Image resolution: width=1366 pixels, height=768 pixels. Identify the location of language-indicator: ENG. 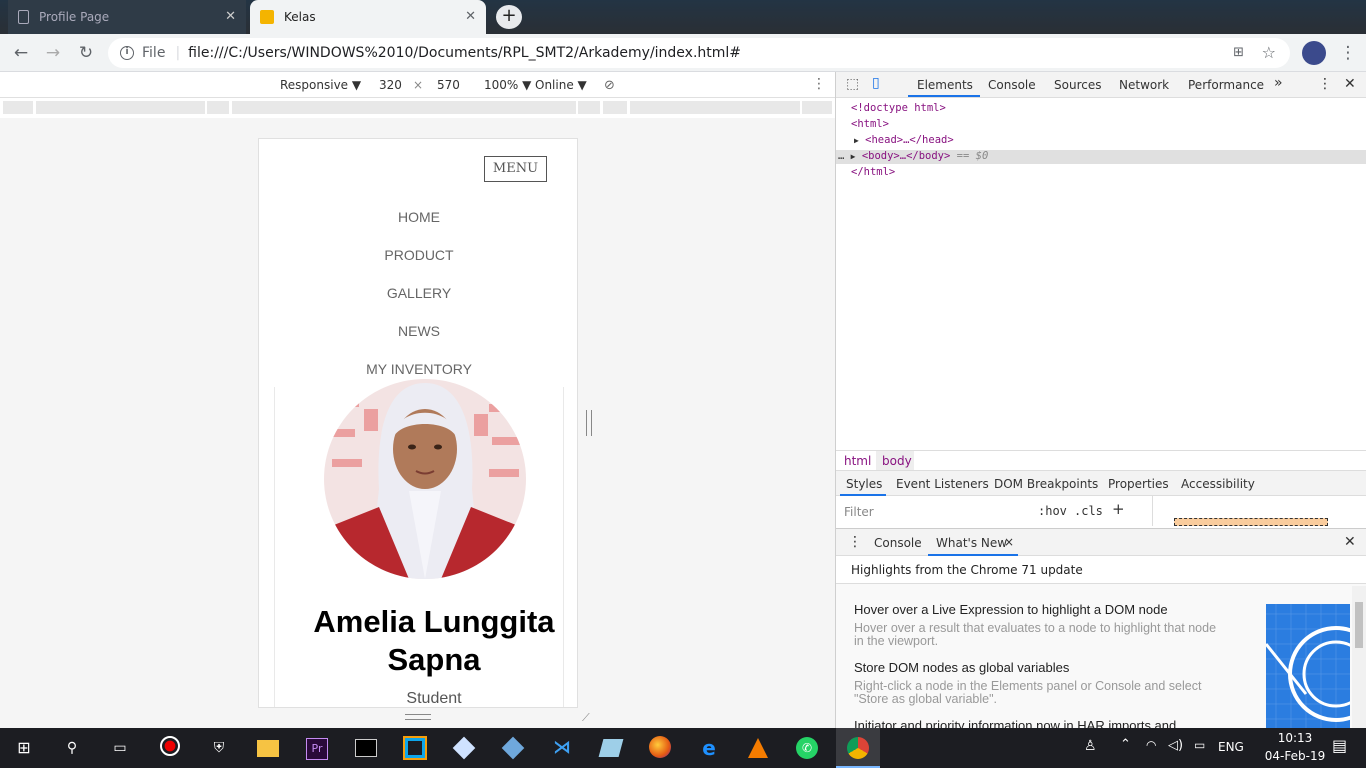
(1231, 747).